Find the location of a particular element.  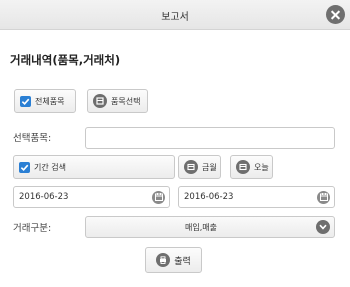

print-icon is located at coordinates (163, 260).